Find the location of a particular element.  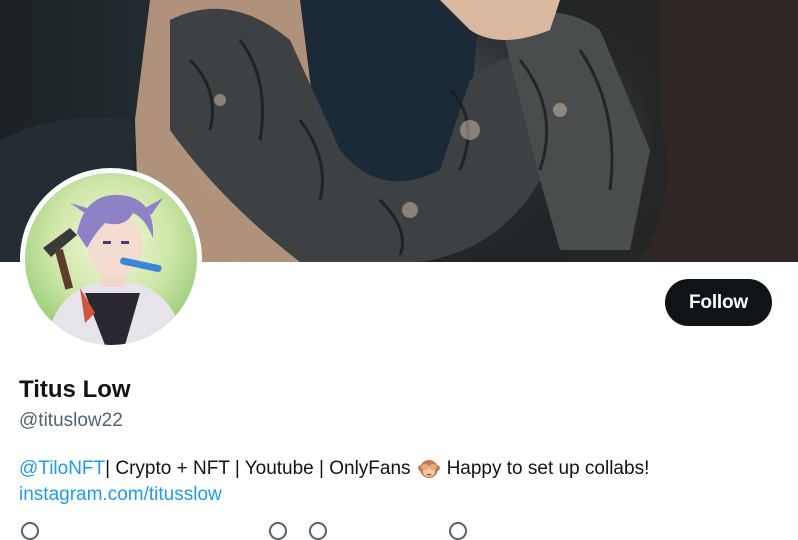

bio-mention-link: @TiloNFT is located at coordinates (62, 469).